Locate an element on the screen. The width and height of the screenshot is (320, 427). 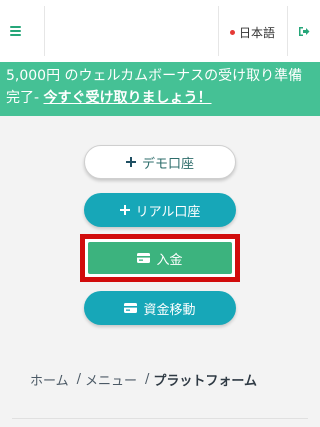
claim-bonus-link: 今すぐ受け取りましょう！ is located at coordinates (128, 98).